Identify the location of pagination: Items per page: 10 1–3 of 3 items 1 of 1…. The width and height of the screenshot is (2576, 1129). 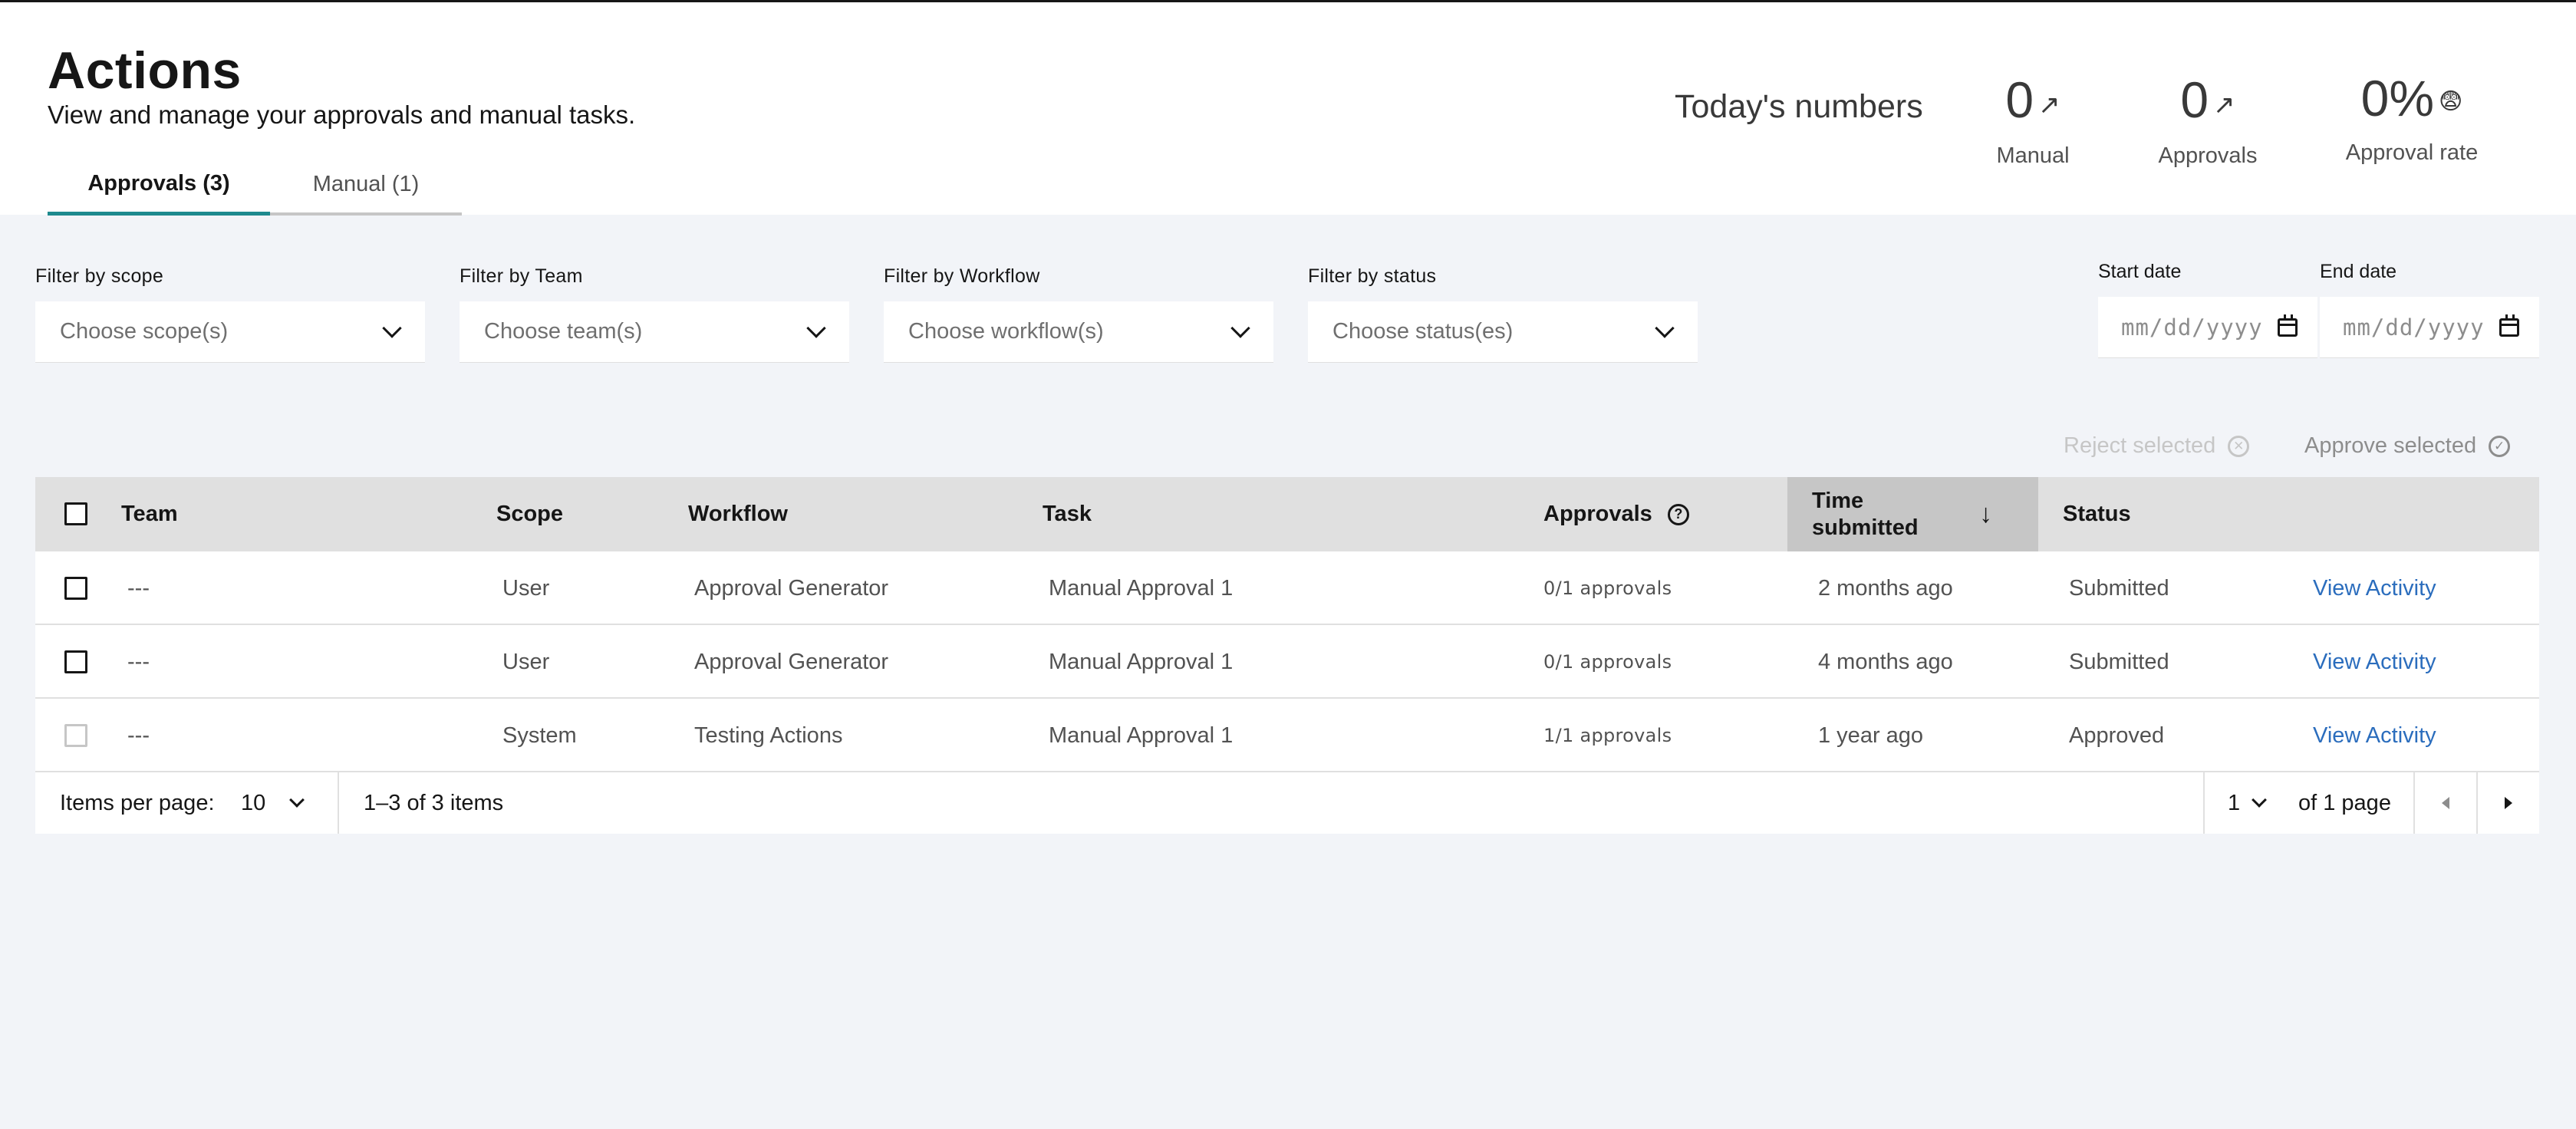
(1287, 803).